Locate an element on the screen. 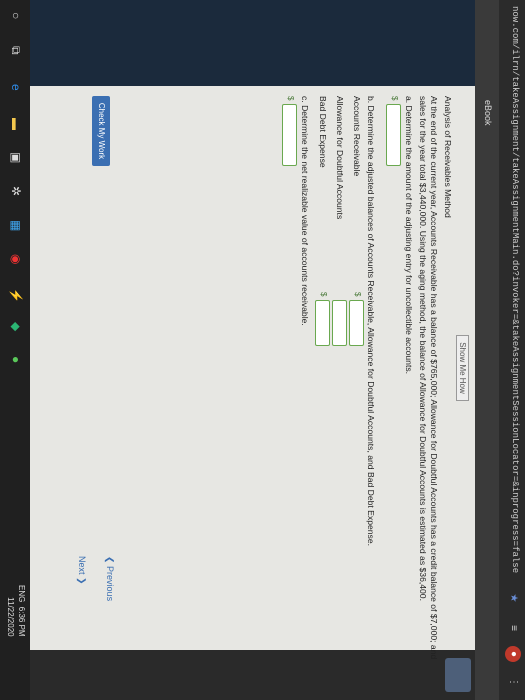 This screenshot has width=525, height=700. next-button: Next ❯ is located at coordinates (81, 570).